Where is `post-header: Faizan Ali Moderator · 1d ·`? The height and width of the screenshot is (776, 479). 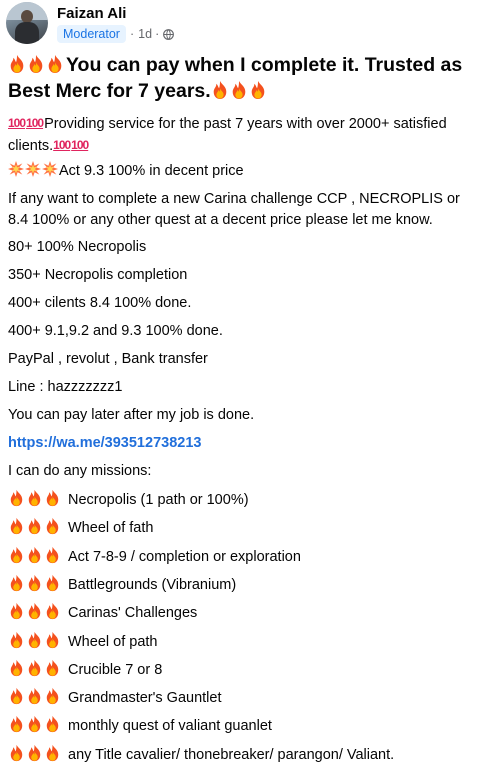
post-header: Faizan Ali Moderator · 1d · is located at coordinates (236, 24).